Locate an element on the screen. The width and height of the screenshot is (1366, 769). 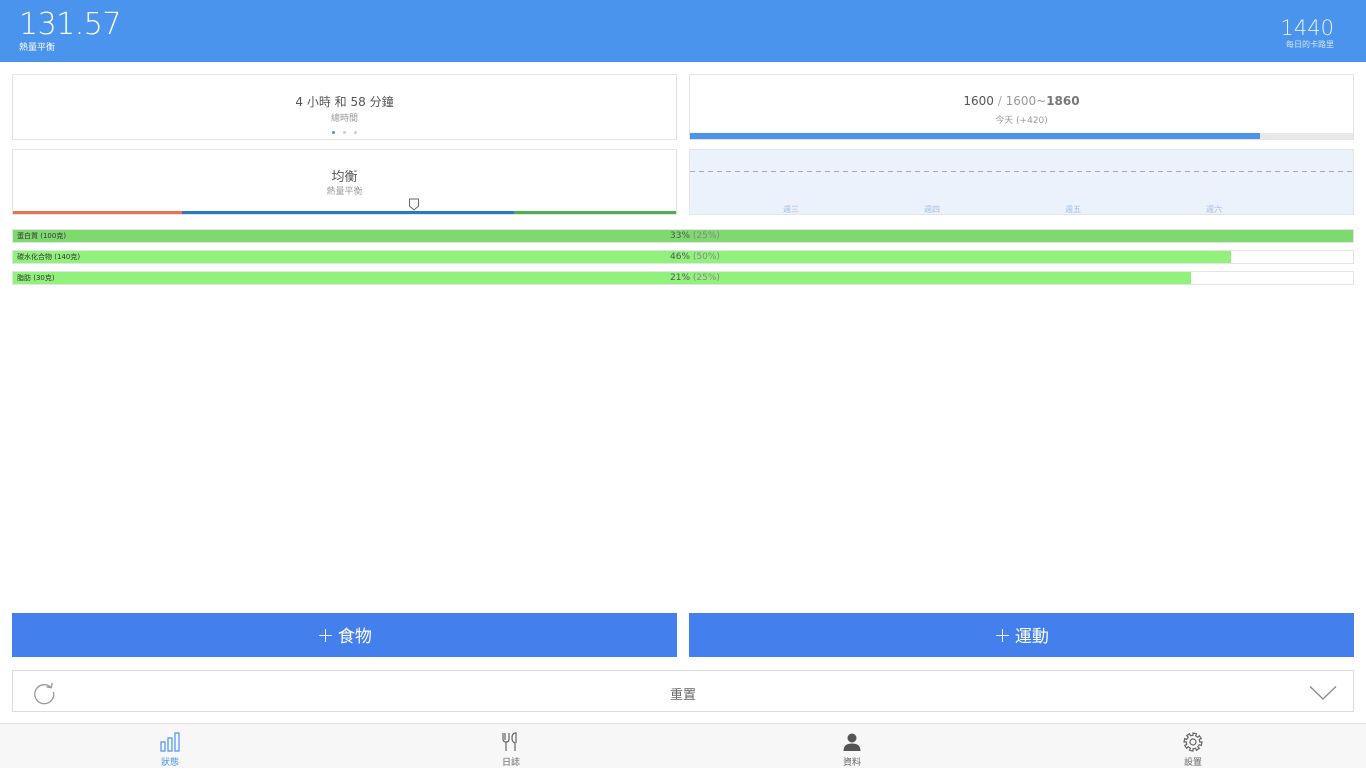
balance-label: 熱量平衡 is located at coordinates (37, 48).